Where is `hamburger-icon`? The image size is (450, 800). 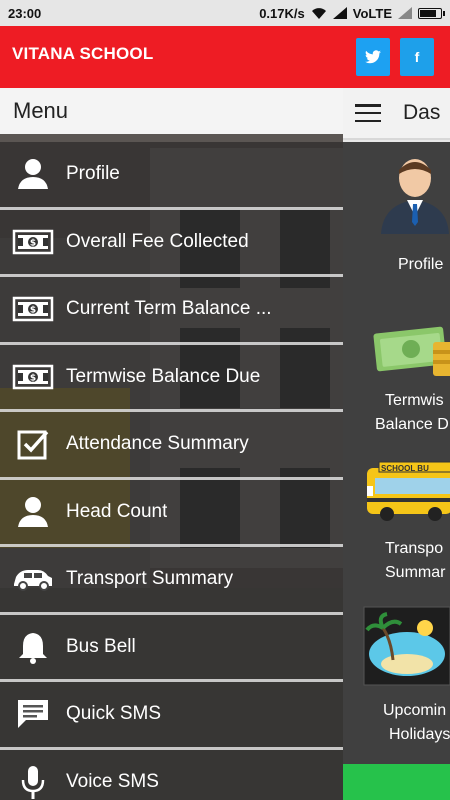 hamburger-icon is located at coordinates (368, 113).